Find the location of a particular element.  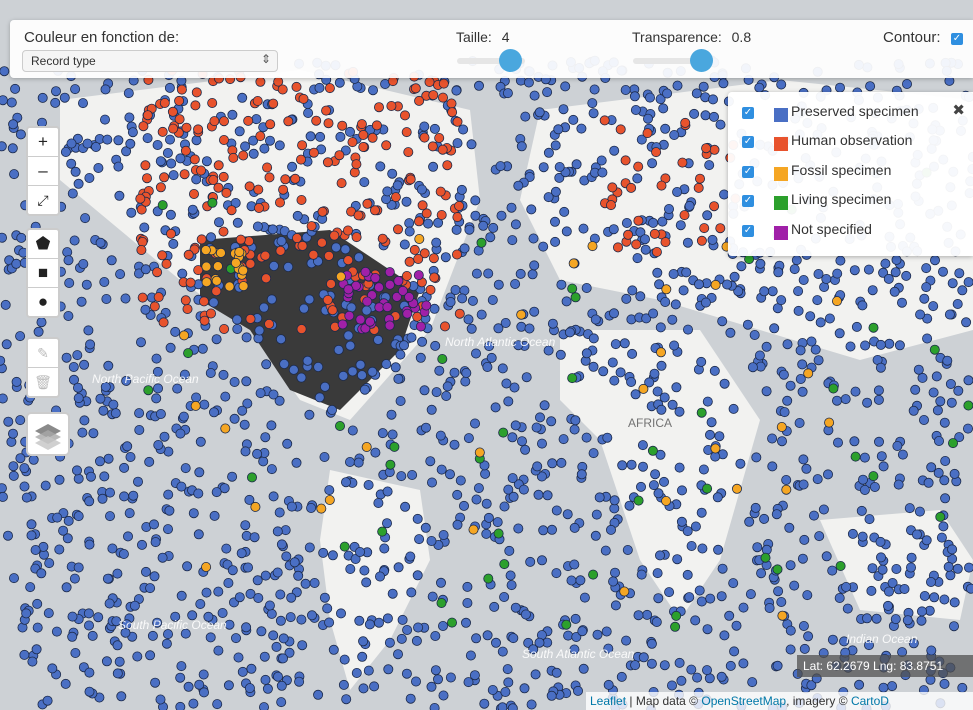

contour-checkbox: ✓ is located at coordinates (957, 39).